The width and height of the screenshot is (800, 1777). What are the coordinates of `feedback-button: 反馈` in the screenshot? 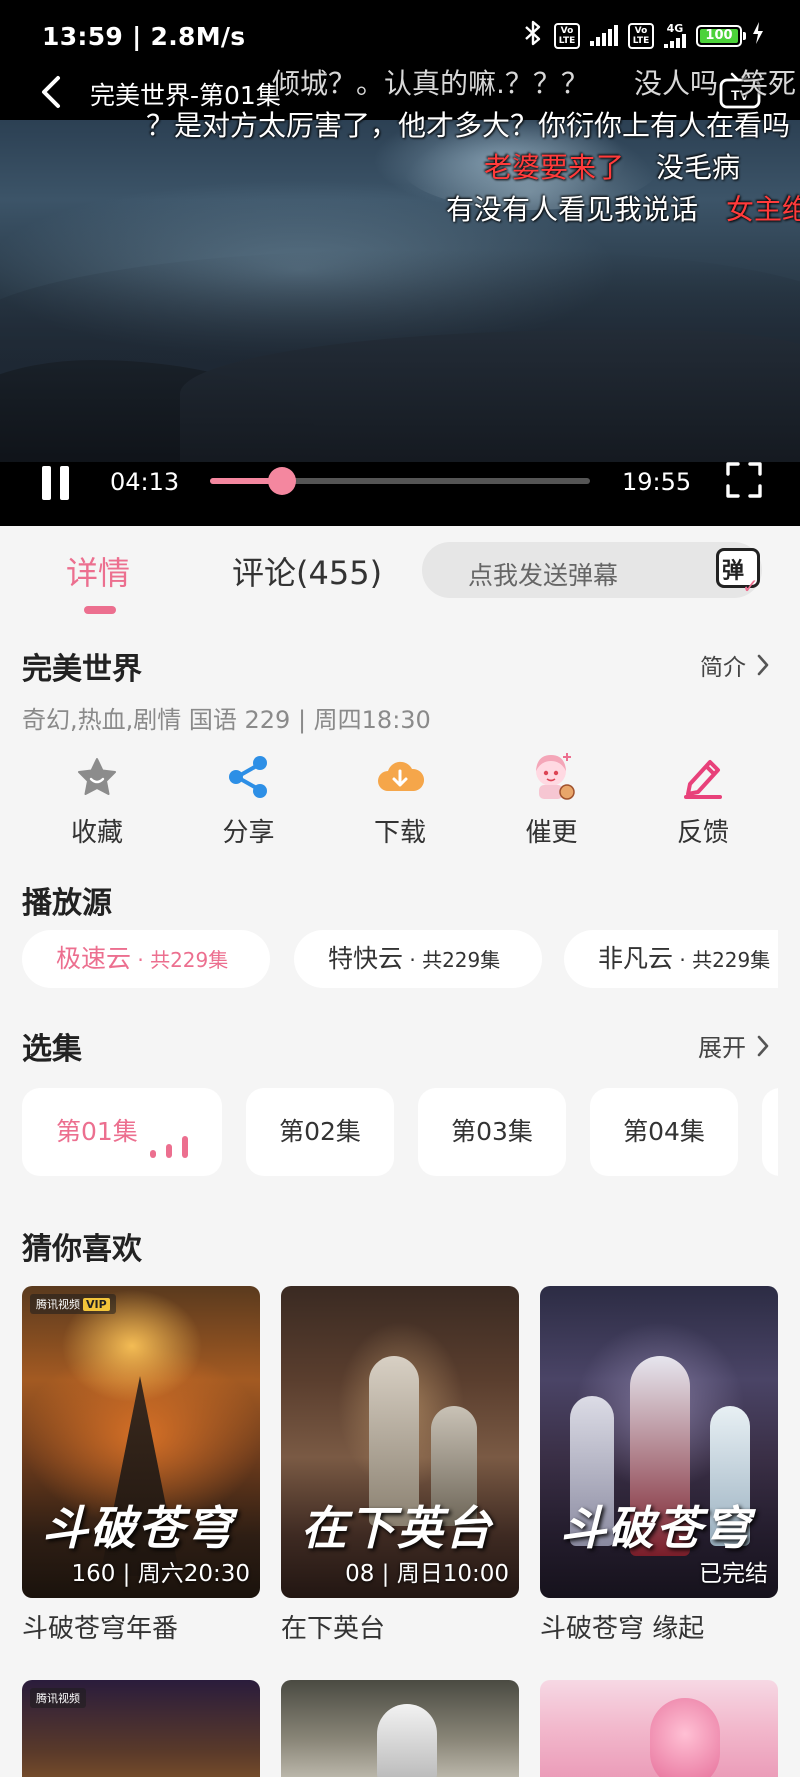 It's located at (703, 802).